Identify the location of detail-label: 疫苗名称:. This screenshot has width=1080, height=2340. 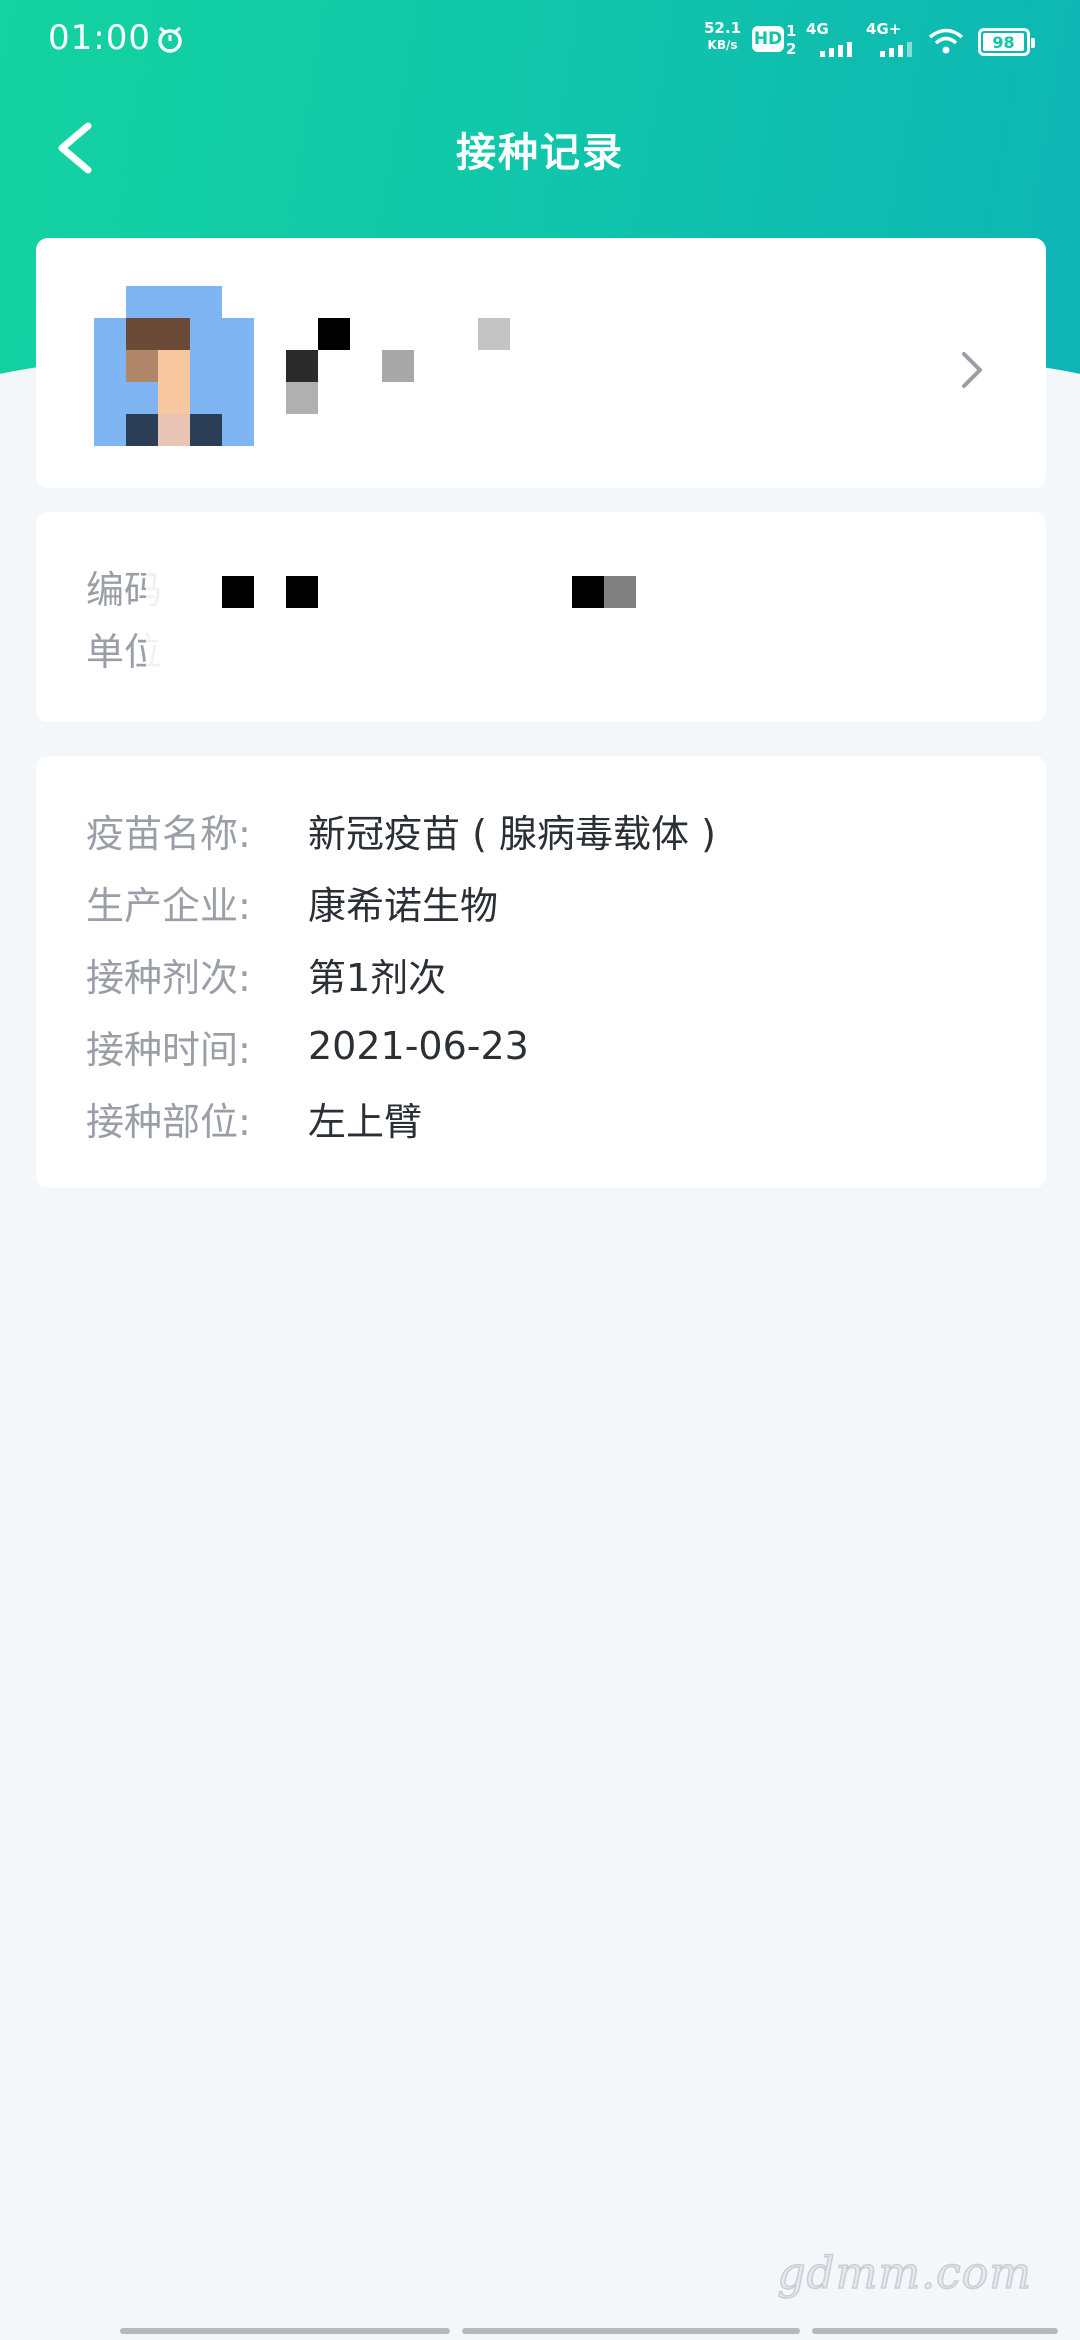
(168, 833).